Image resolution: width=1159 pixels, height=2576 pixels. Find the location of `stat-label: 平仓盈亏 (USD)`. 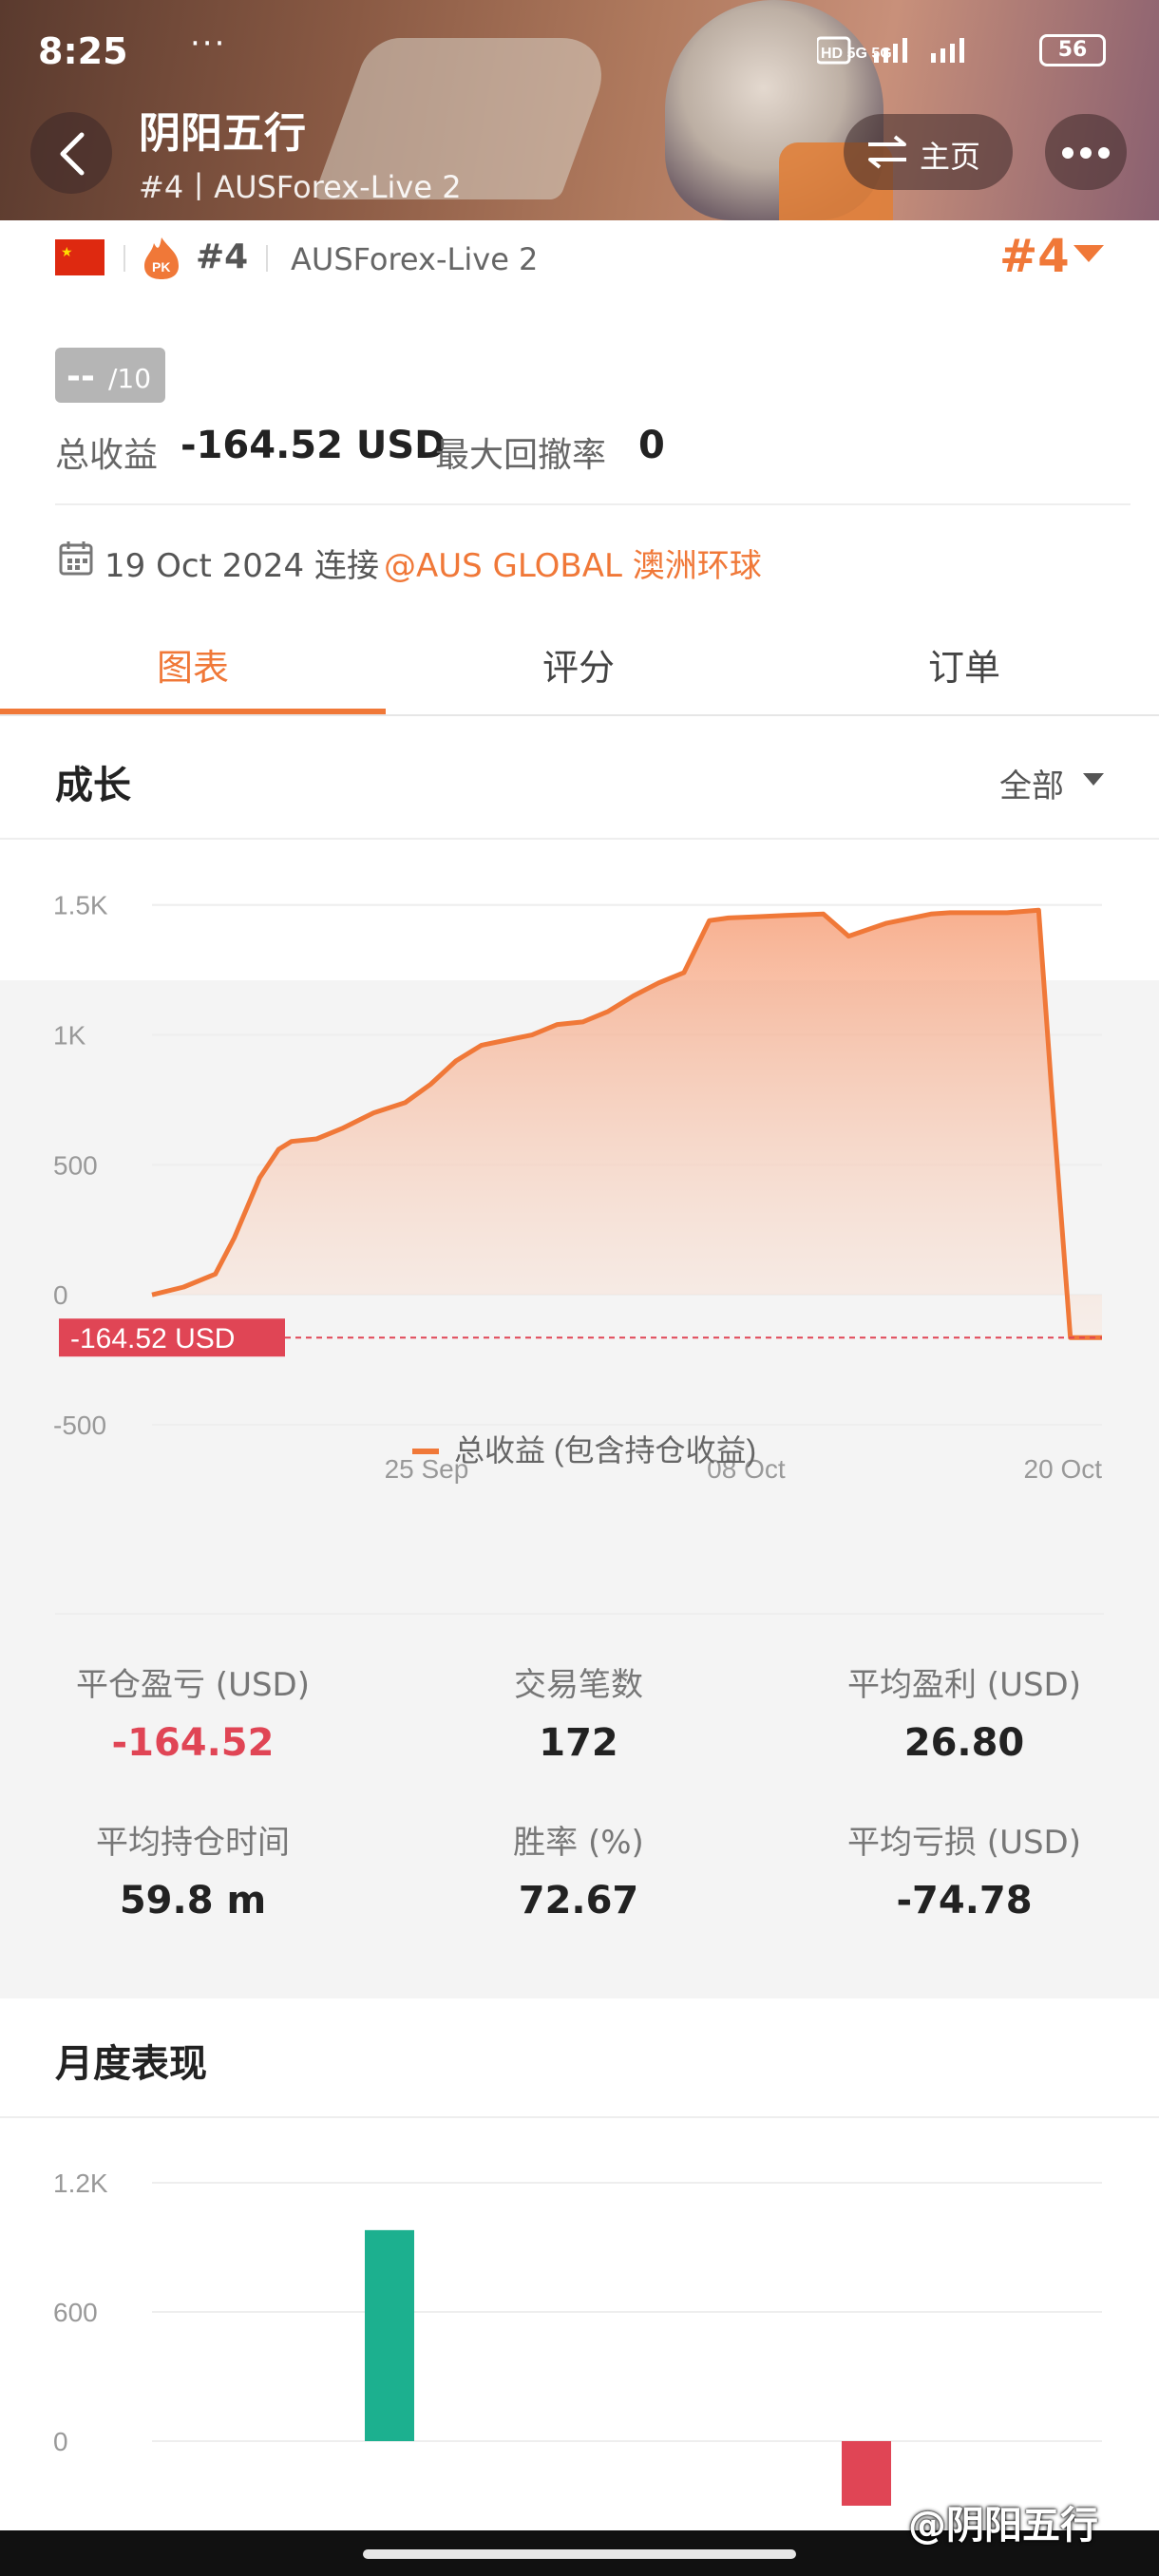

stat-label: 平仓盈亏 (USD) is located at coordinates (193, 1685).